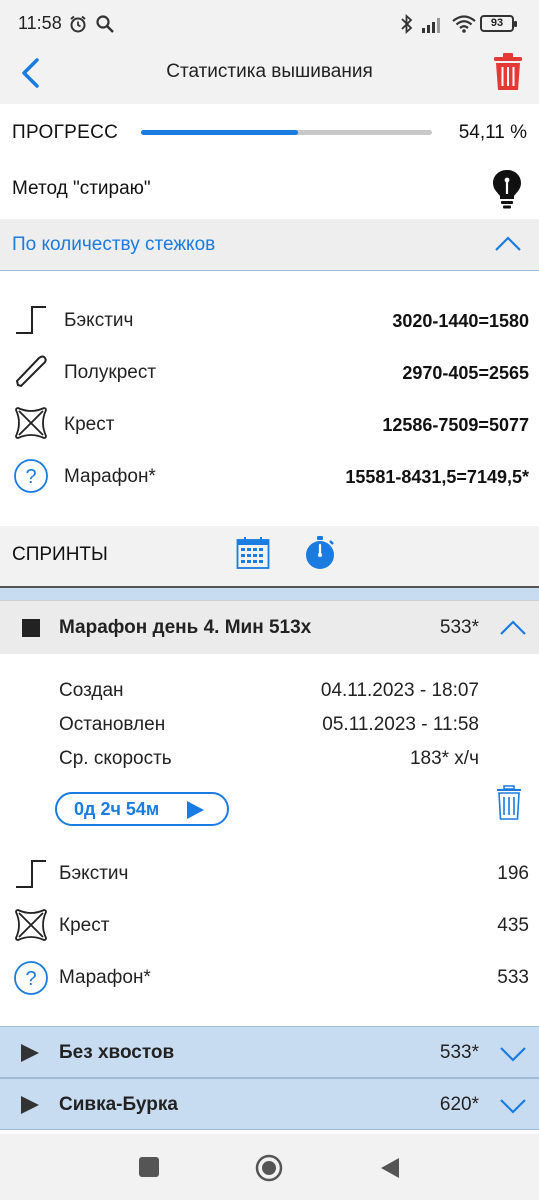 The height and width of the screenshot is (1200, 539). I want to click on row-label: Полукрест, so click(110, 372).